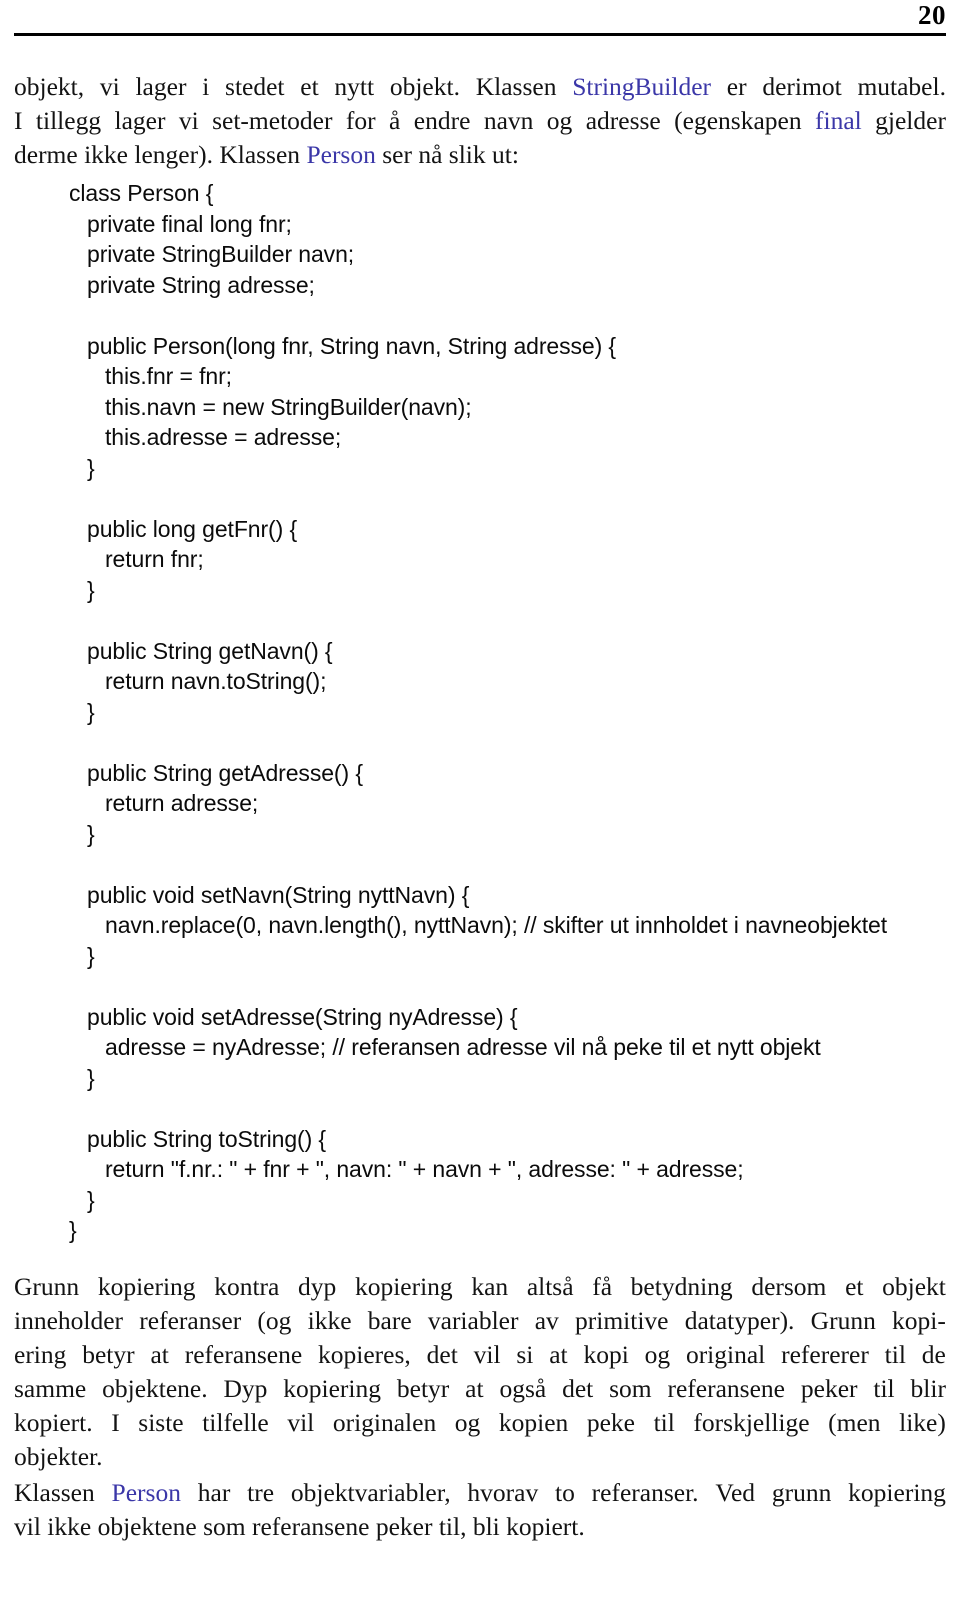 This screenshot has width=960, height=1598. What do you see at coordinates (622, 1320) in the screenshot?
I see `word: primitive` at bounding box center [622, 1320].